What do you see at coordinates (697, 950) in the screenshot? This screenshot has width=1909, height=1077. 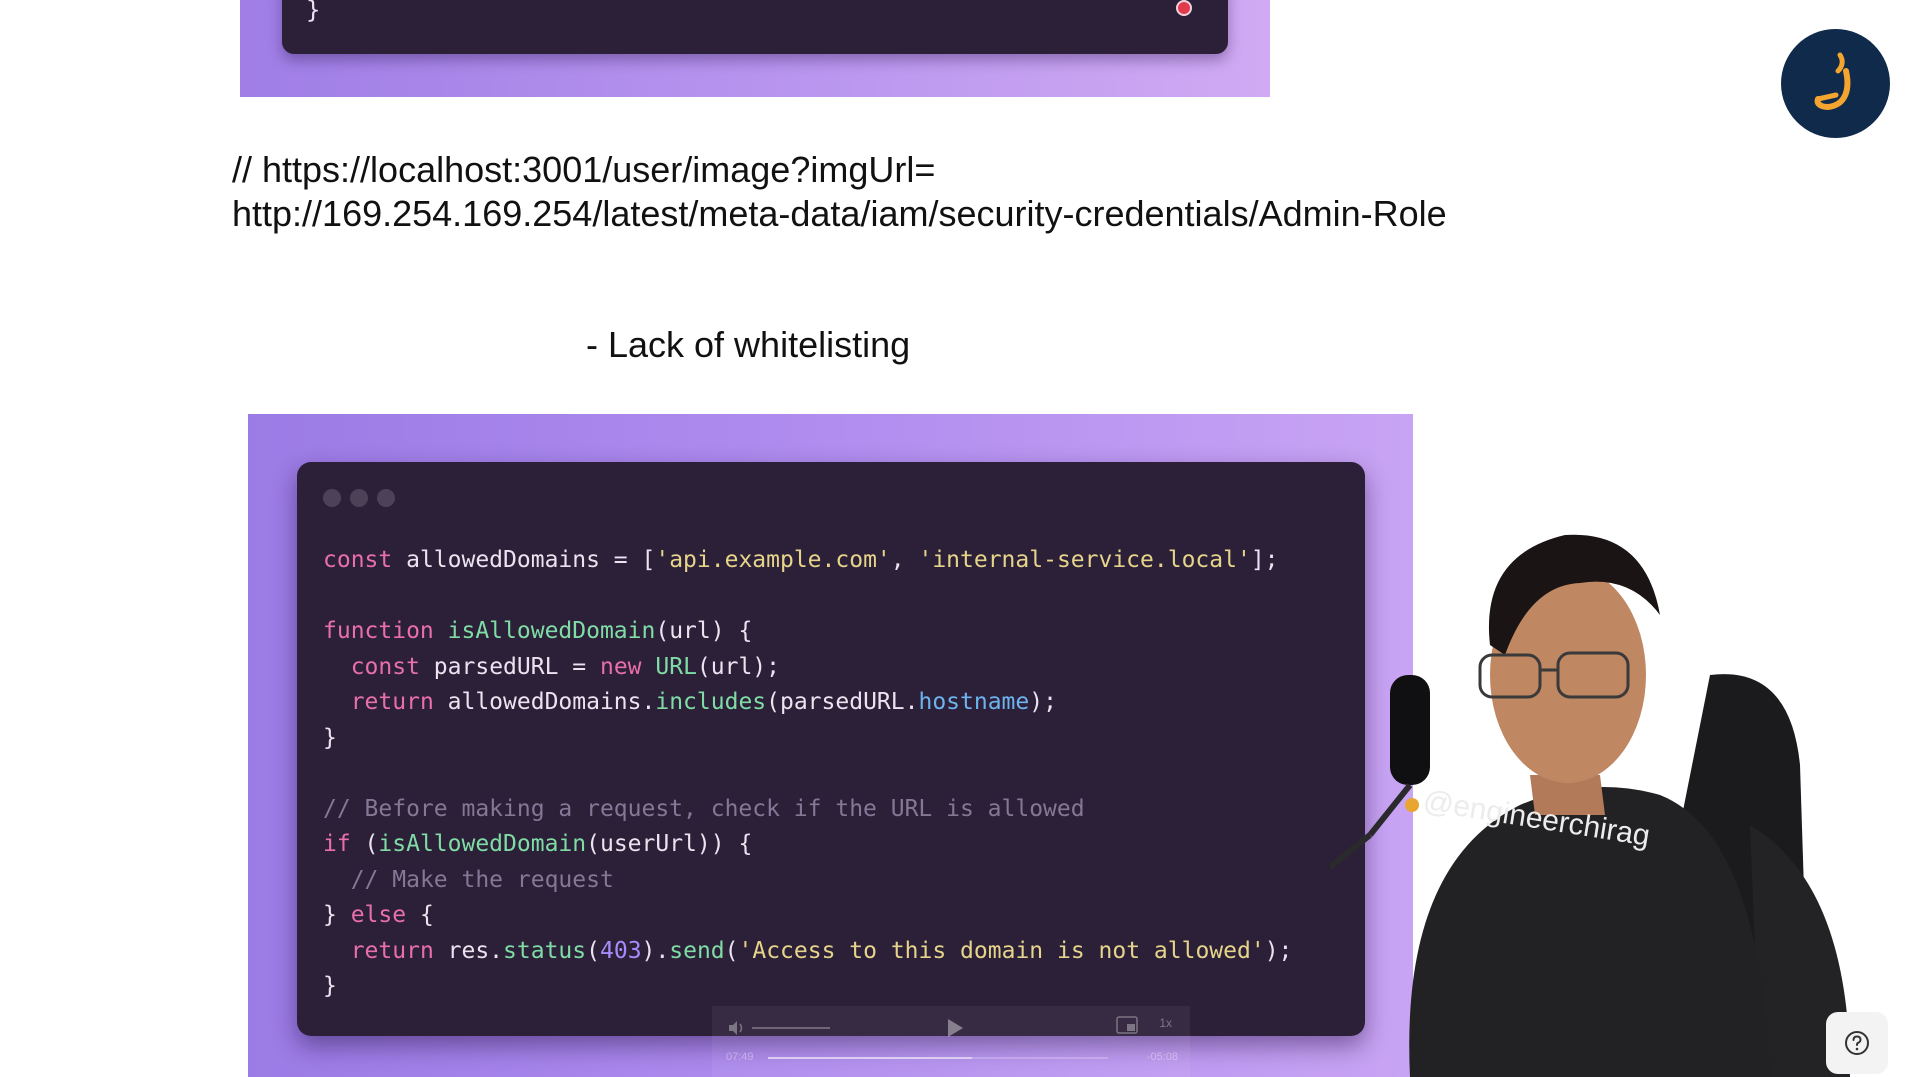 I see `code-token: send` at bounding box center [697, 950].